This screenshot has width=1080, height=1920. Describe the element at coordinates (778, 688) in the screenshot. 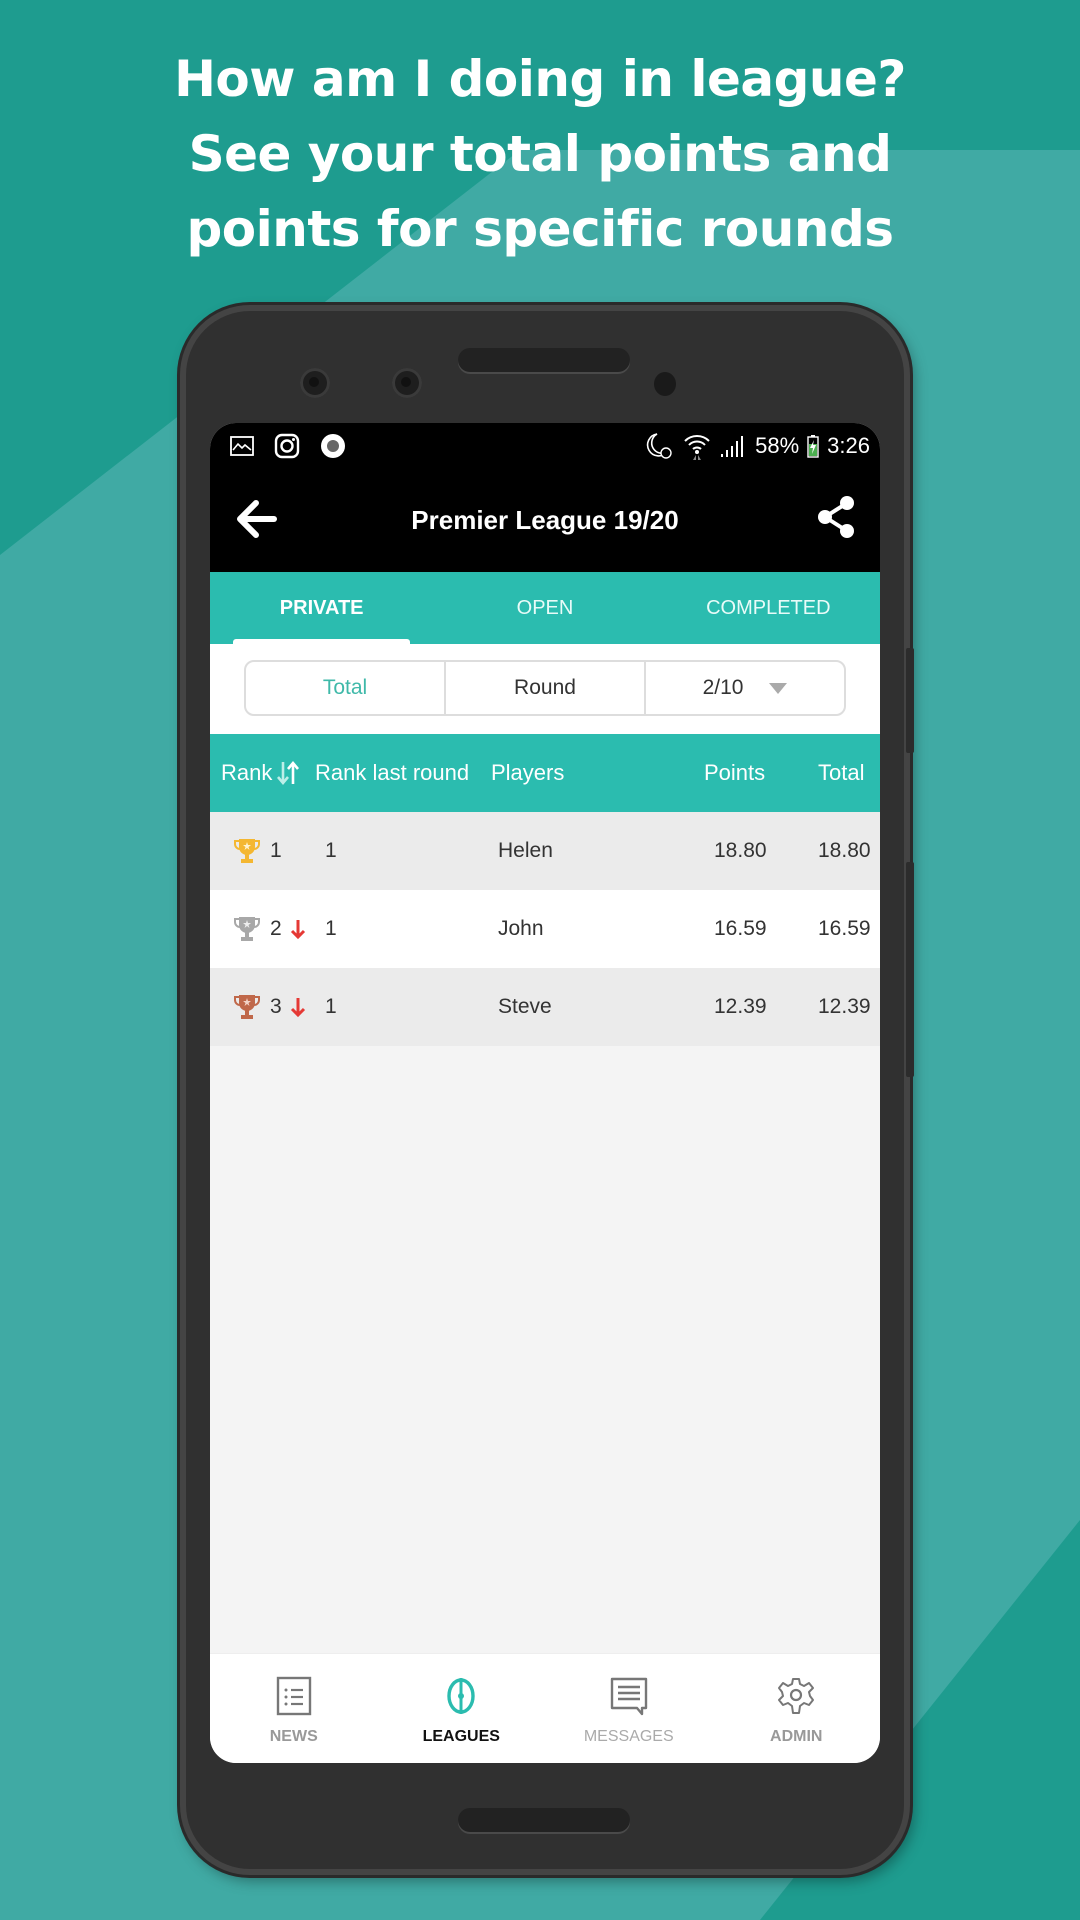

I see `caret-down-icon` at that location.